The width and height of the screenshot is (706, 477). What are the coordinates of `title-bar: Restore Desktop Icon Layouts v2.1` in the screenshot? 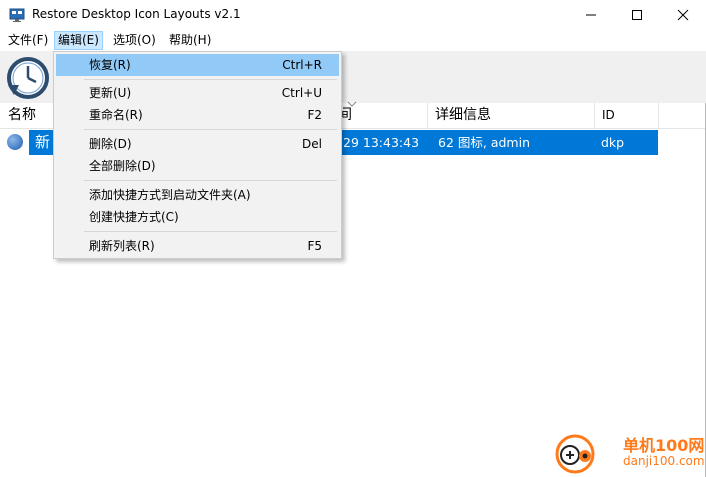 It's located at (353, 15).